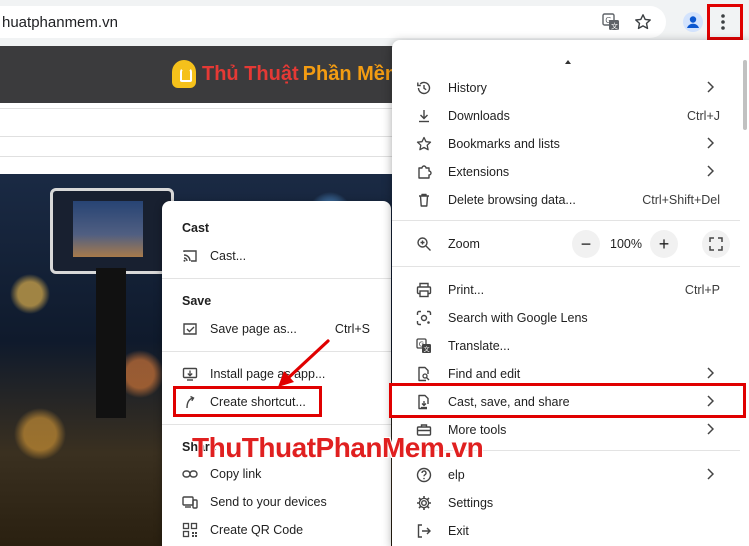  Describe the element at coordinates (458, 531) in the screenshot. I see `menu-item-label: Exit` at that location.